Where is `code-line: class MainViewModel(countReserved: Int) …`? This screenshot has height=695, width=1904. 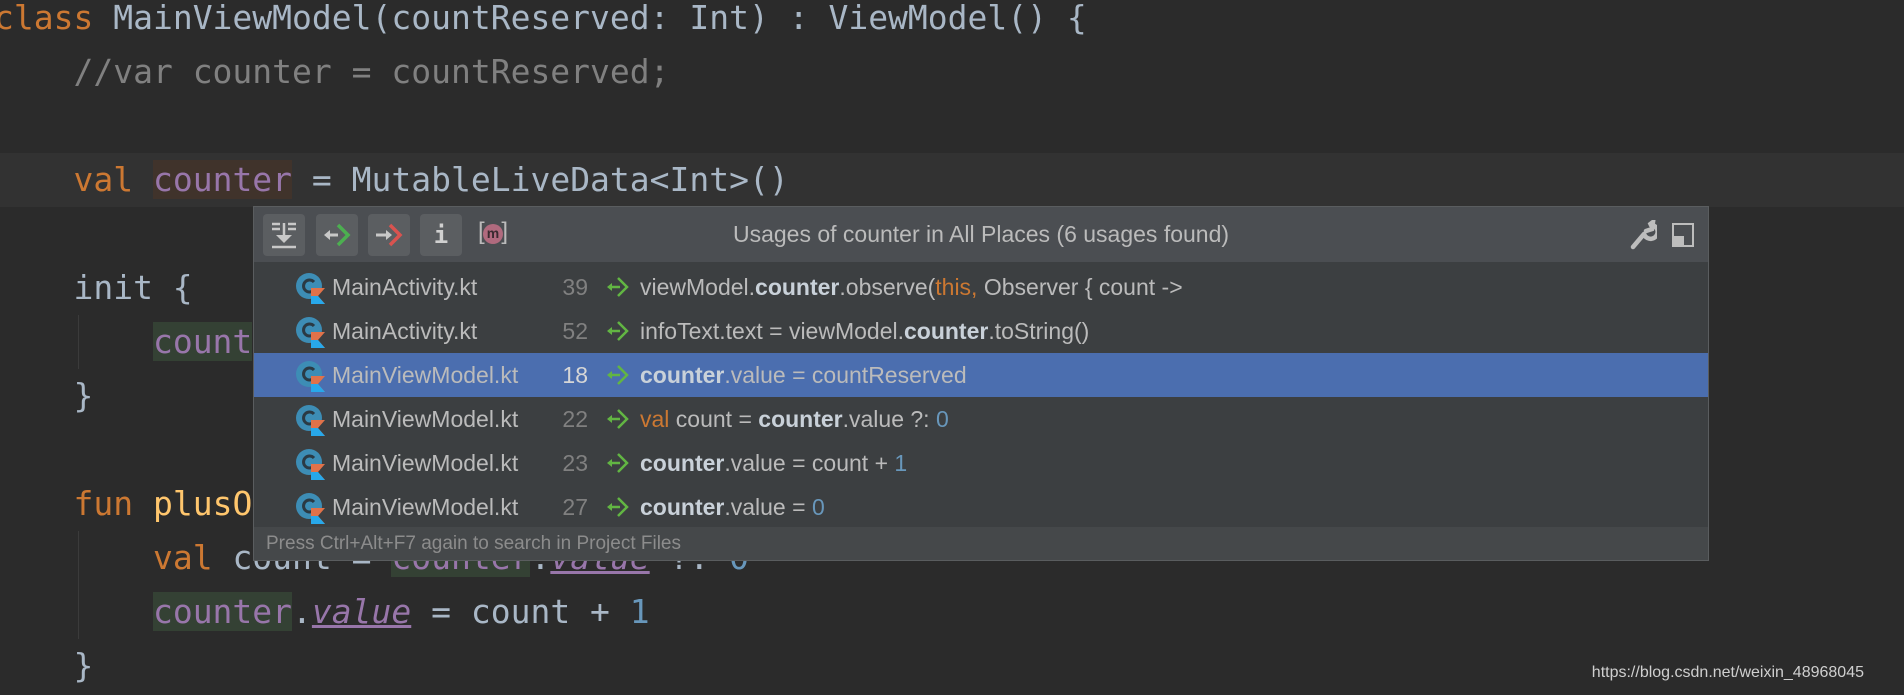 code-line: class MainViewModel(countReserved: Int) … is located at coordinates (952, 22).